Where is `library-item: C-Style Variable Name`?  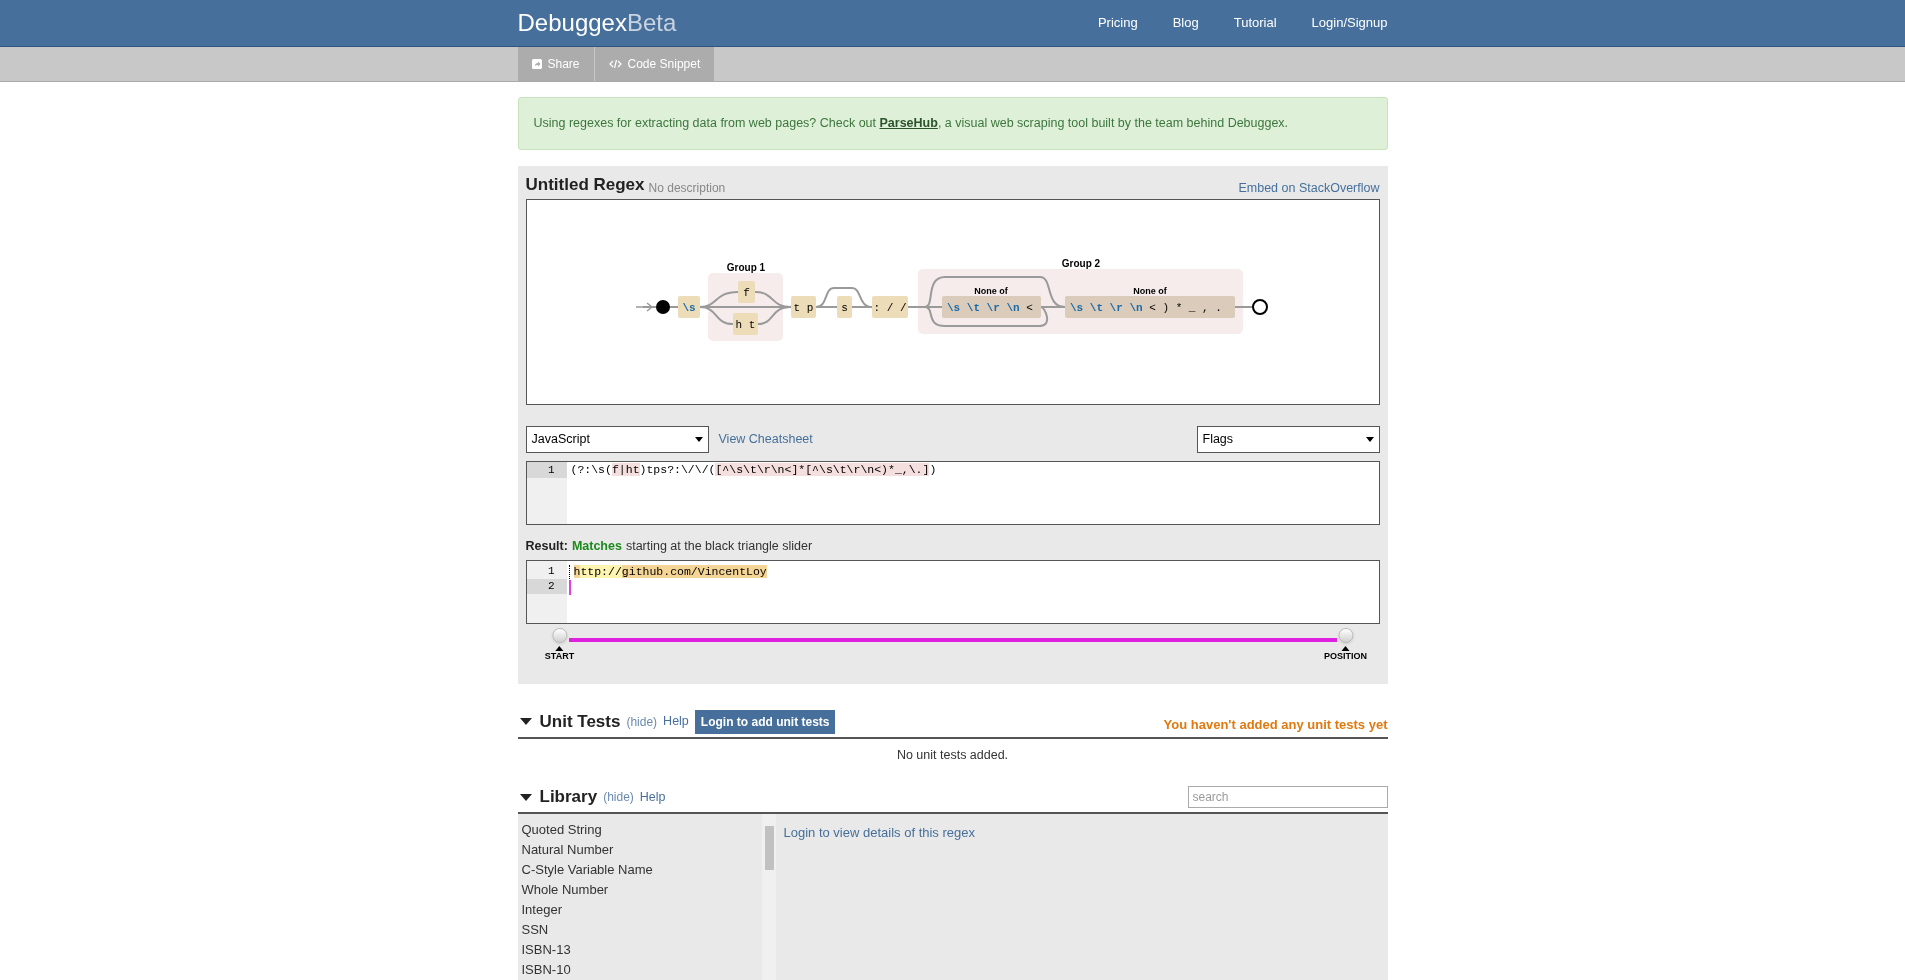 library-item: C-Style Variable Name is located at coordinates (641, 869).